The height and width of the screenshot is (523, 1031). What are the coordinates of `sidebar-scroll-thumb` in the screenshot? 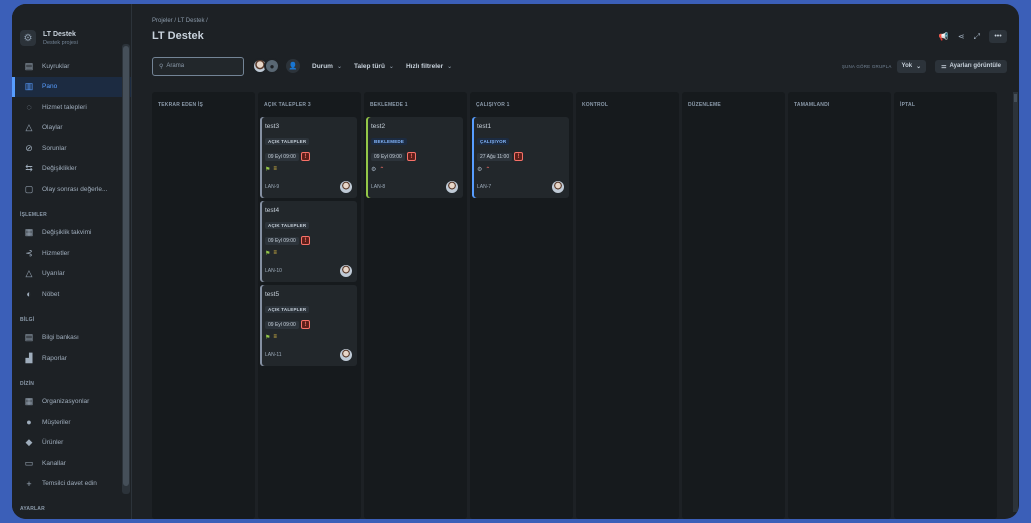 It's located at (126, 266).